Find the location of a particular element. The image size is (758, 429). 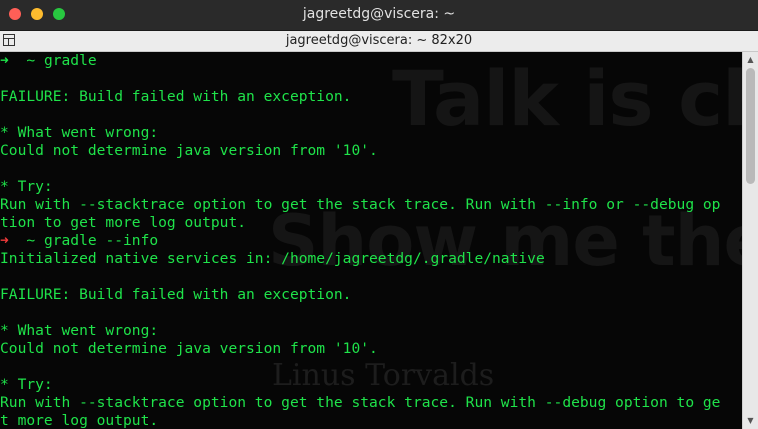

title-bar: jagreetdg@viscera: ~ is located at coordinates (379, 15).